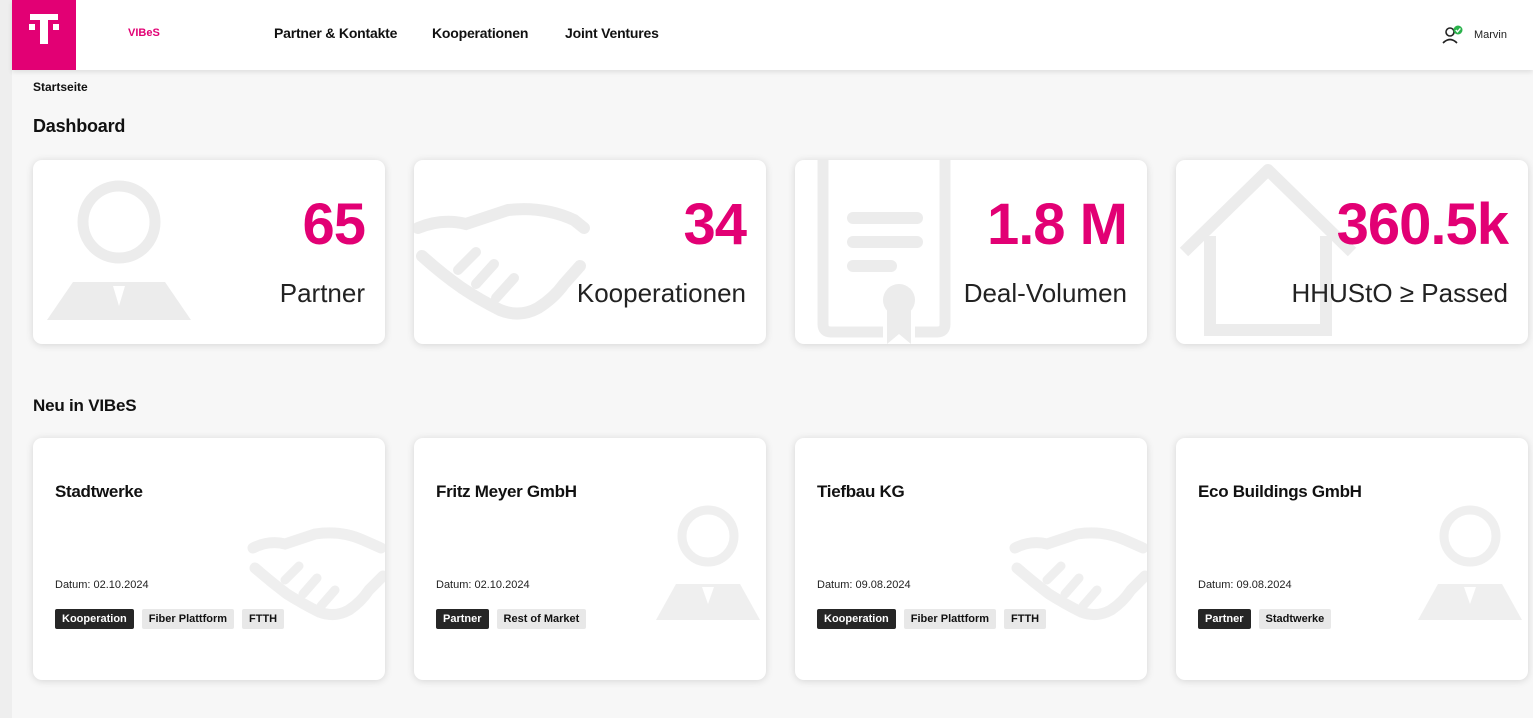 The height and width of the screenshot is (718, 1533). Describe the element at coordinates (335, 33) in the screenshot. I see `nav-link-partner-kontakte: Partner & Kontakte` at that location.